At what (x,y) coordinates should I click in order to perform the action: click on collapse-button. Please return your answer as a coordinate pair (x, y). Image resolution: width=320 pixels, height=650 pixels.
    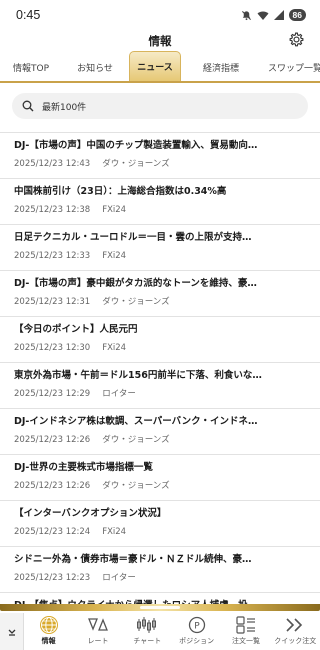
    Looking at the image, I should click on (12, 631).